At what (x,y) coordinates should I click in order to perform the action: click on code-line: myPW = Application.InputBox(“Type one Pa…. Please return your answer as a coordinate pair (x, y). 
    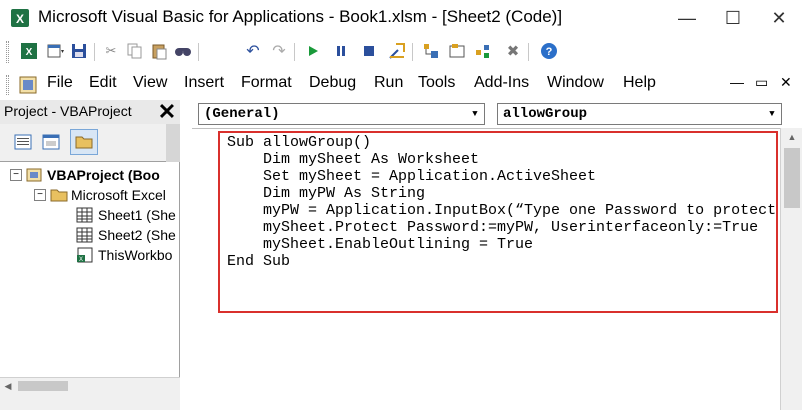
    Looking at the image, I should click on (501, 210).